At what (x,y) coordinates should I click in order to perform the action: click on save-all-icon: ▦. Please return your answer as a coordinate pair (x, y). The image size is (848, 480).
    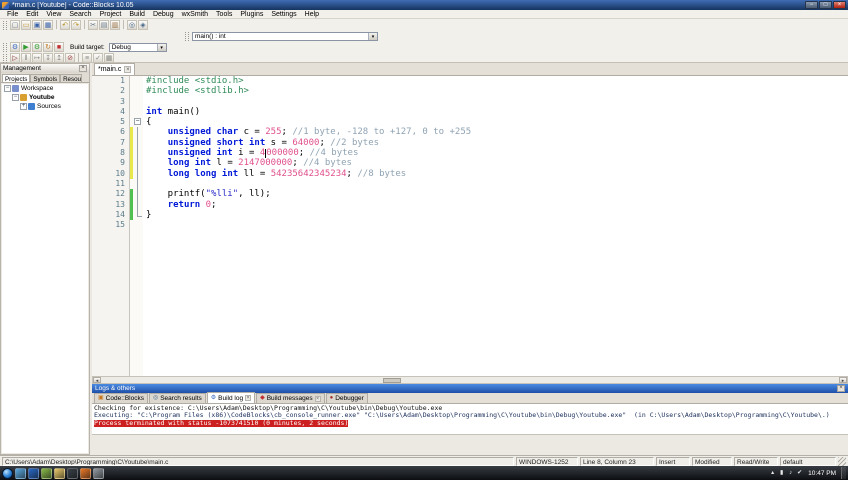
    Looking at the image, I should click on (48, 25).